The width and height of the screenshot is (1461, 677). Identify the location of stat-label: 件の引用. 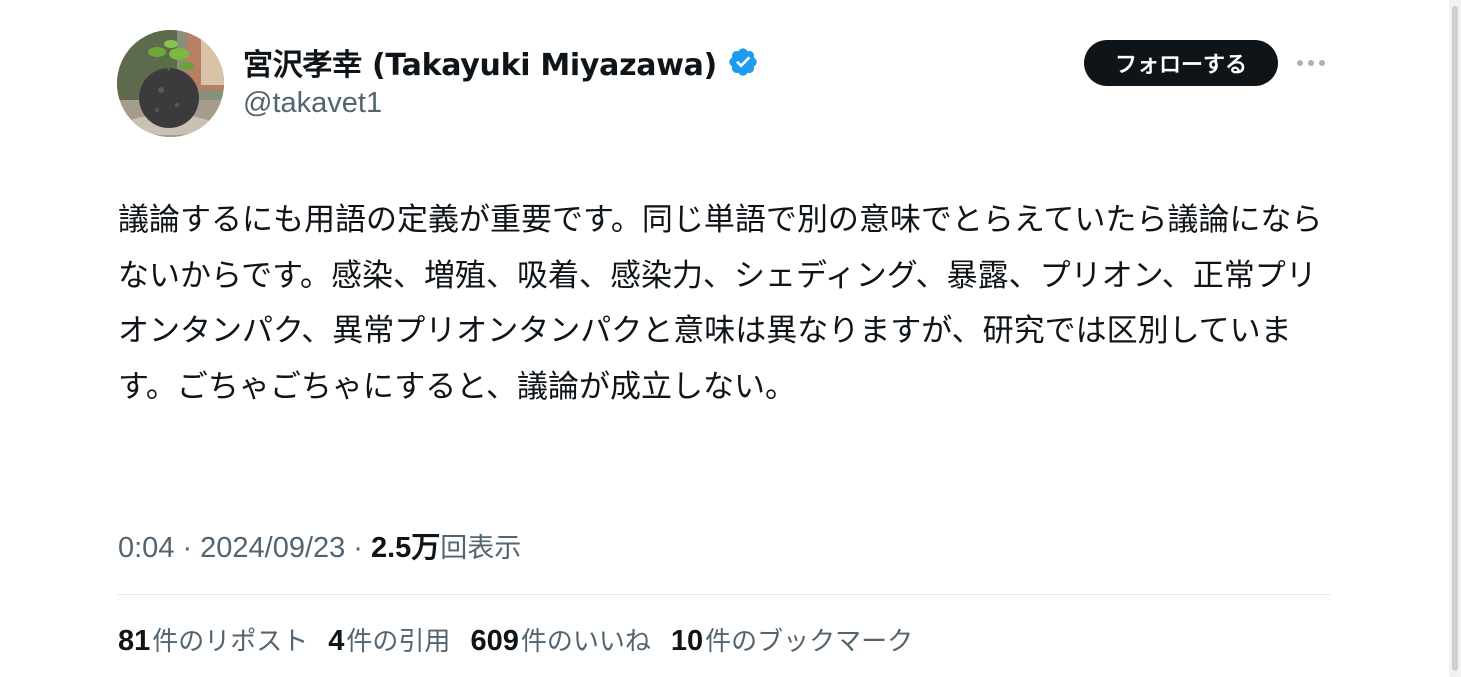
(398, 642).